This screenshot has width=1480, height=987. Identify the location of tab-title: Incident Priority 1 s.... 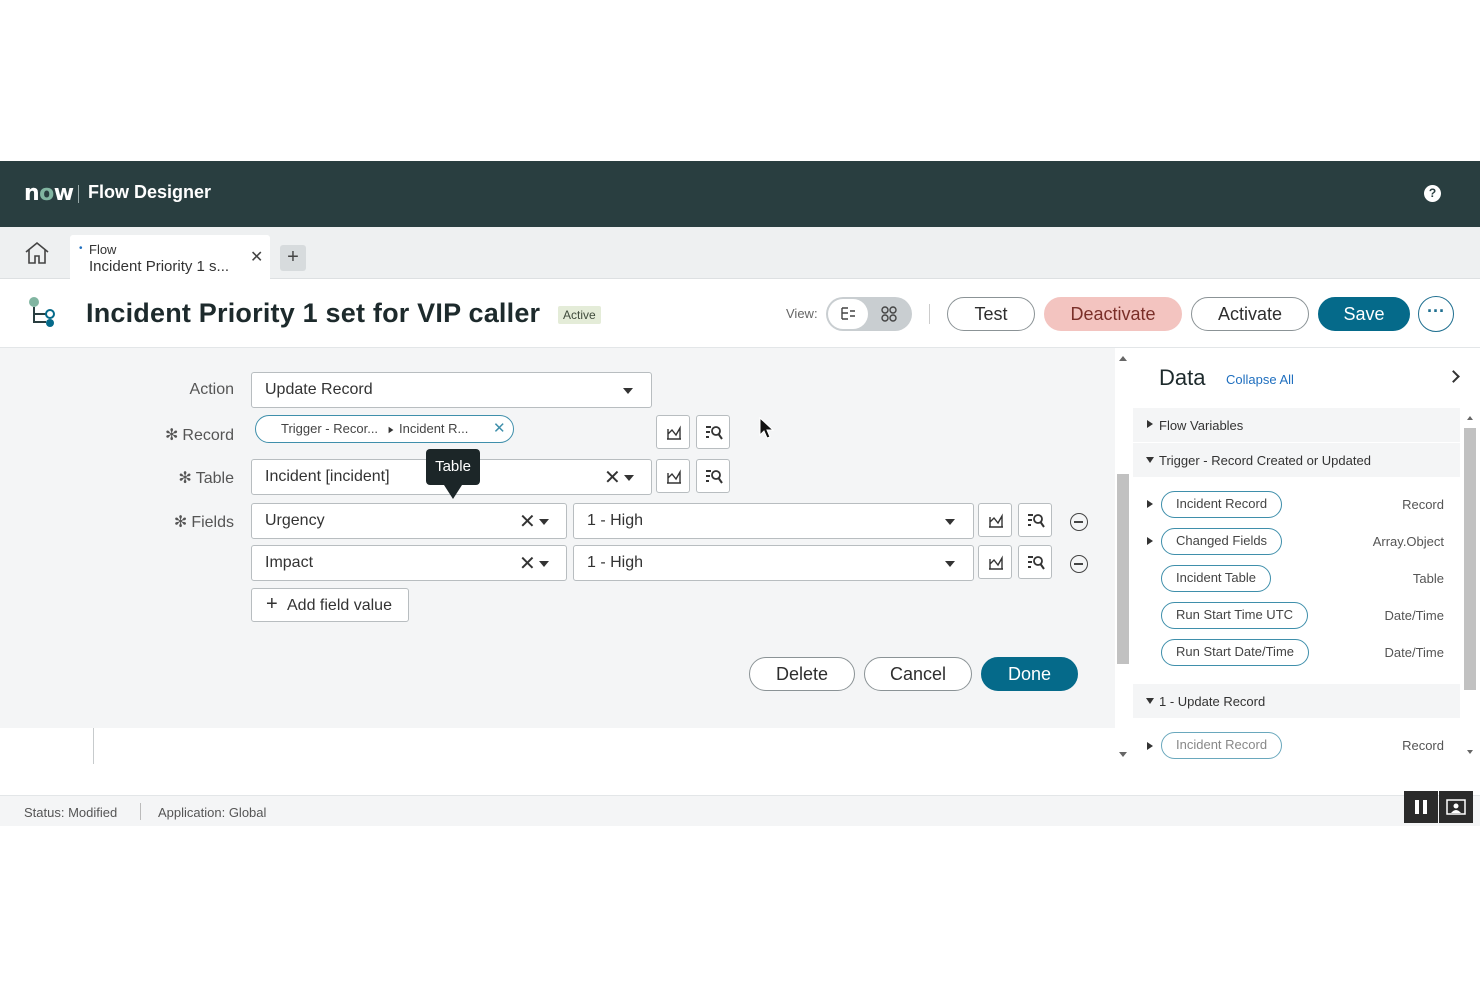
(159, 266).